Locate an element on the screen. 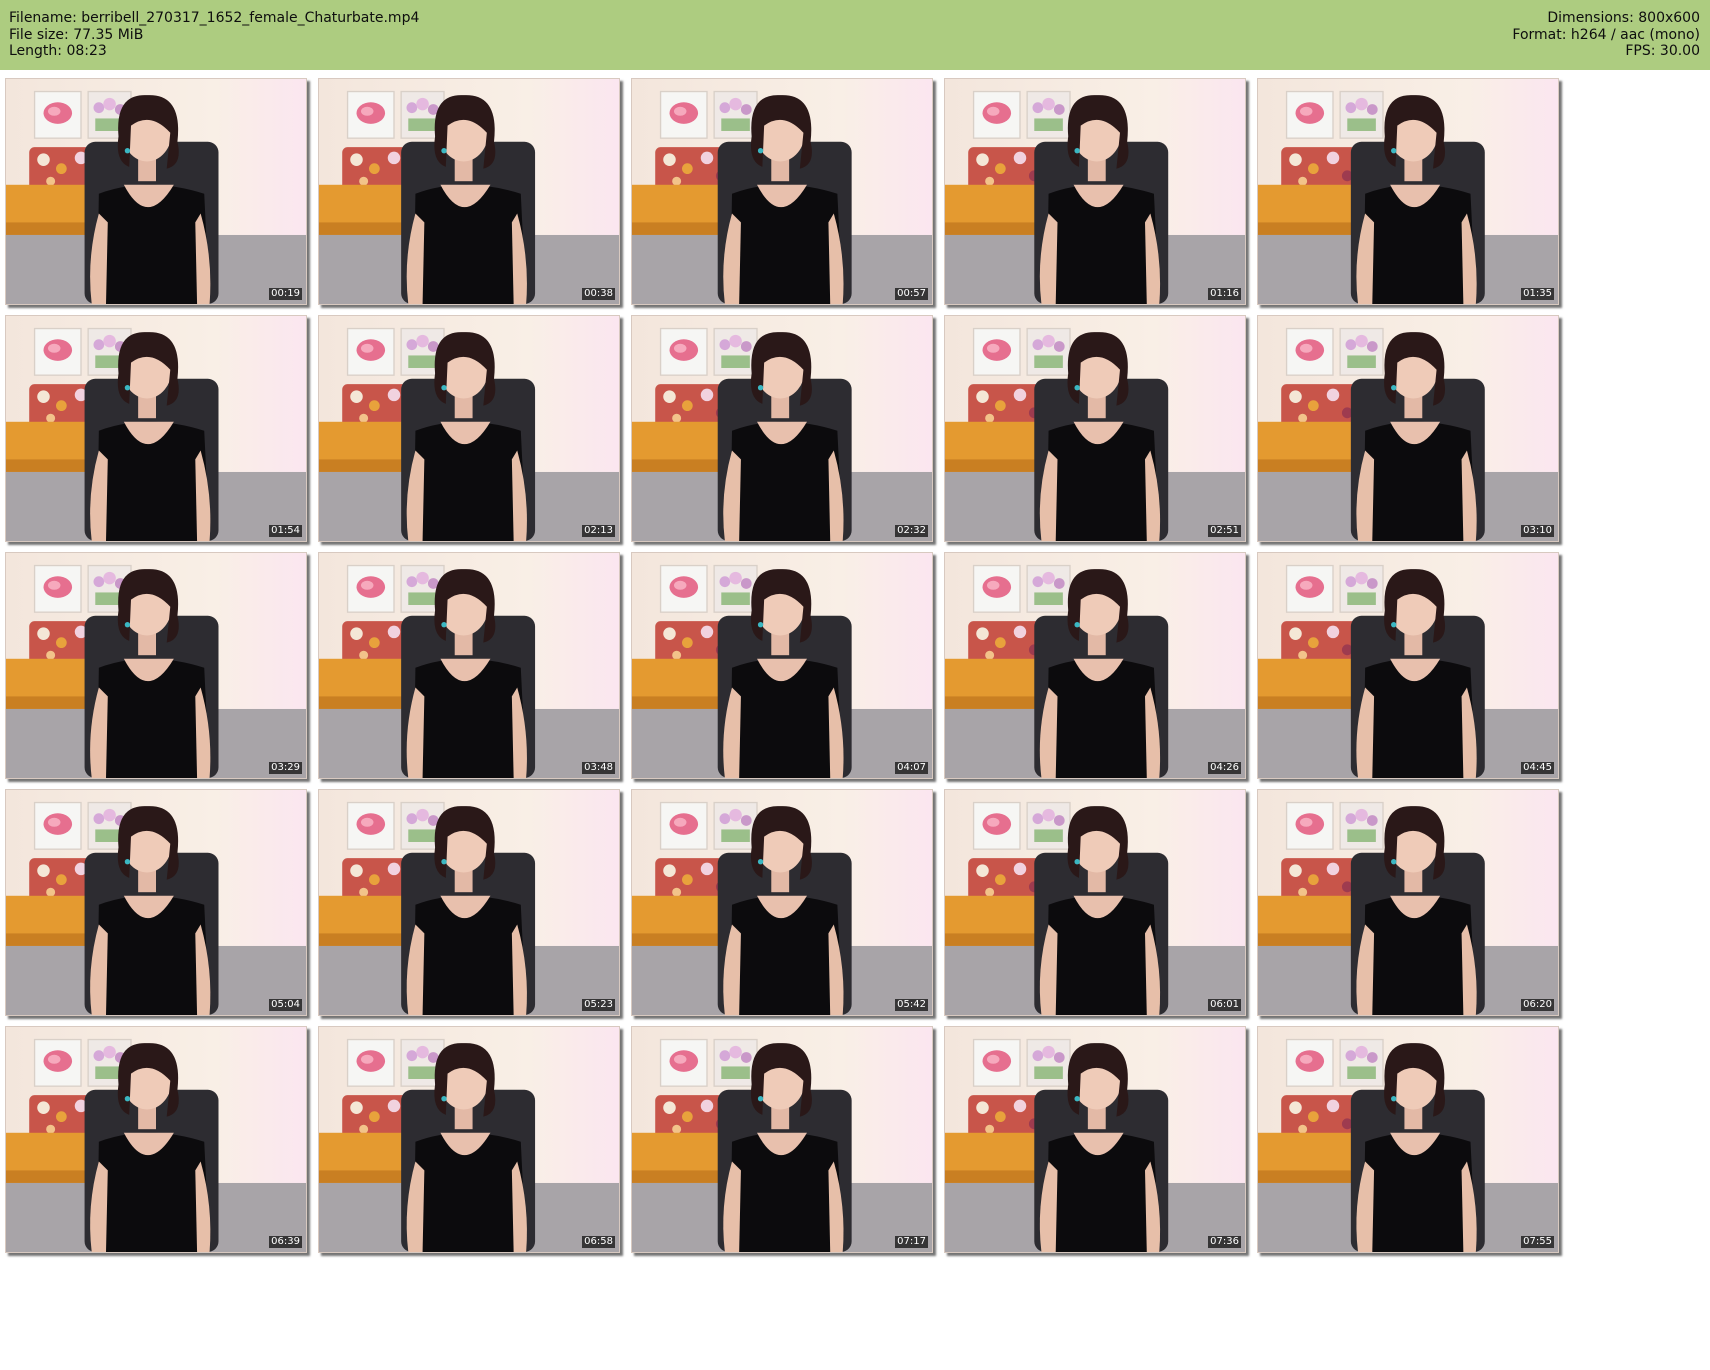 Image resolution: width=1710 pixels, height=1370 pixels. video-thumbnail: 02:51 is located at coordinates (1095, 428).